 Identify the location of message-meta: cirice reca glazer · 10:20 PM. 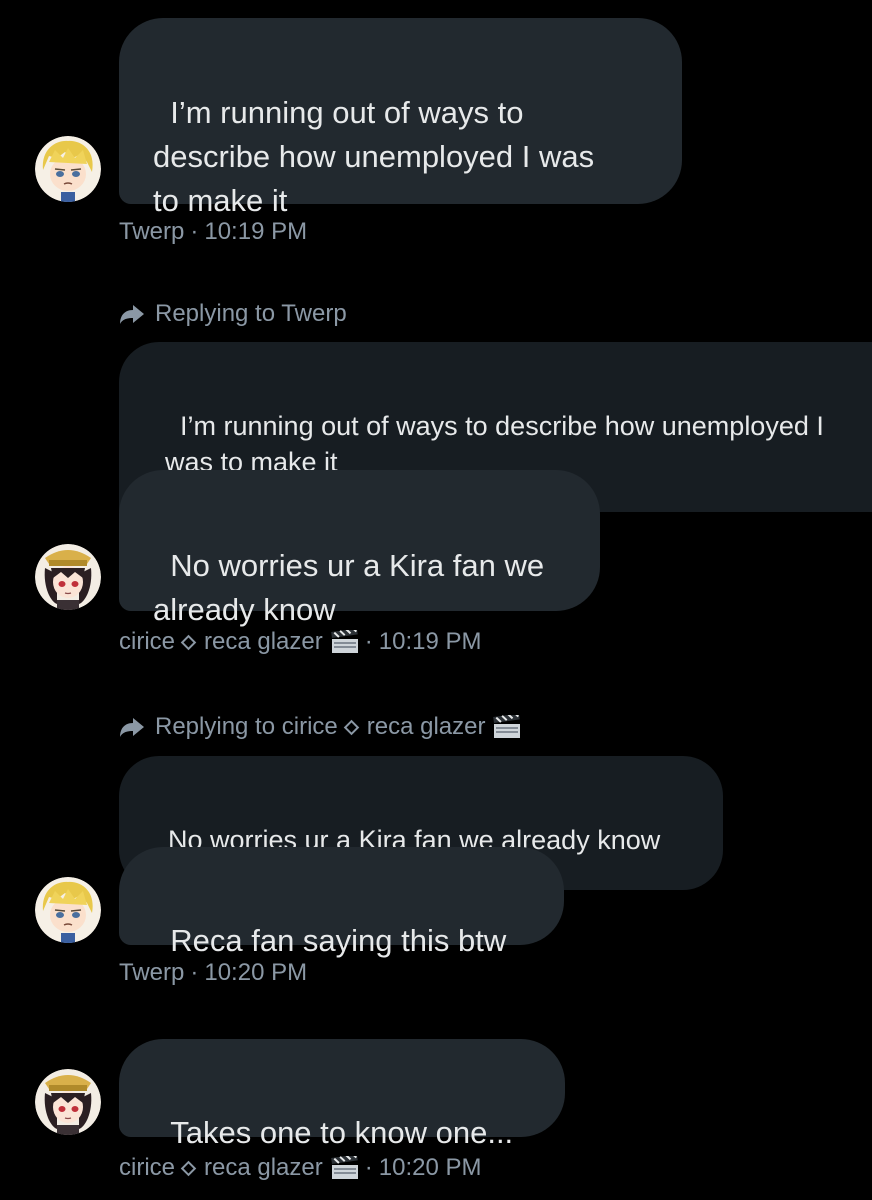
(300, 1168).